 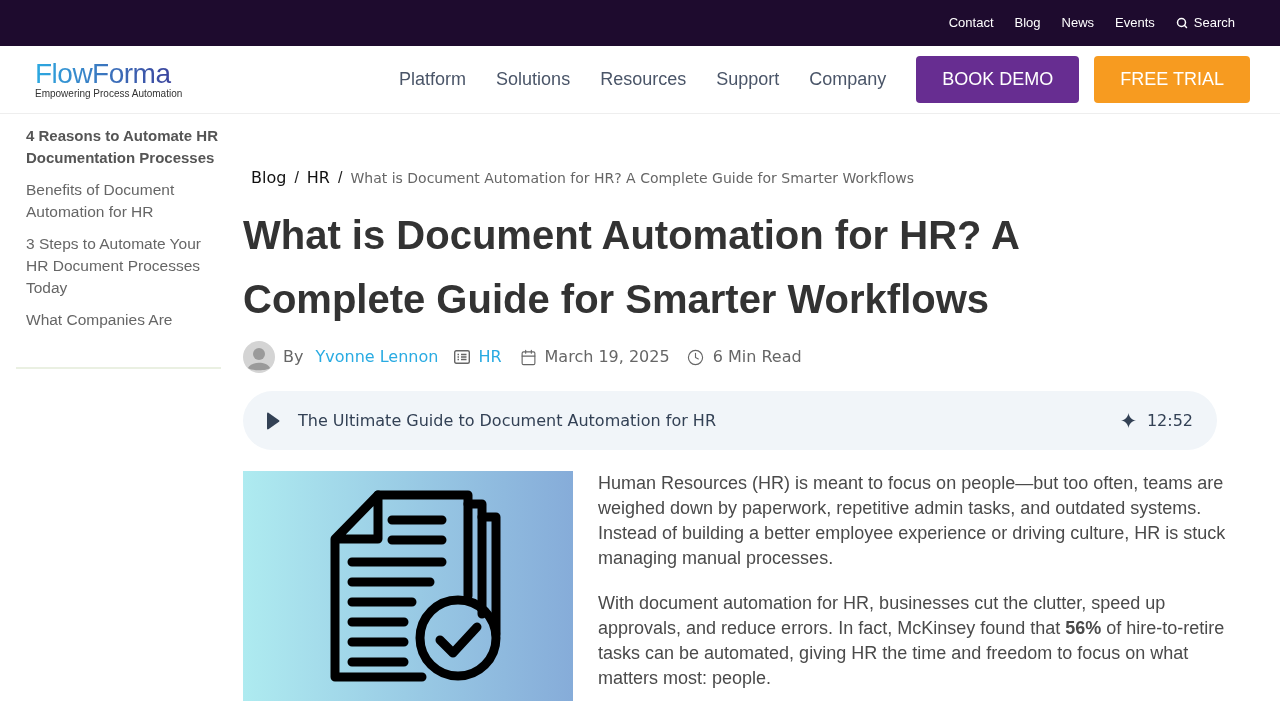 I want to click on search-icon, so click(x=1181, y=23).